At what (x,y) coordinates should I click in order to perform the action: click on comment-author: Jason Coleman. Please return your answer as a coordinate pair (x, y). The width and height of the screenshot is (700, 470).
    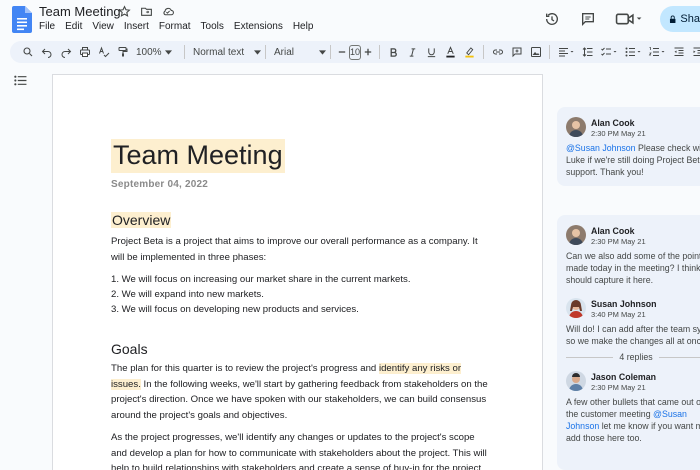
    Looking at the image, I should click on (624, 377).